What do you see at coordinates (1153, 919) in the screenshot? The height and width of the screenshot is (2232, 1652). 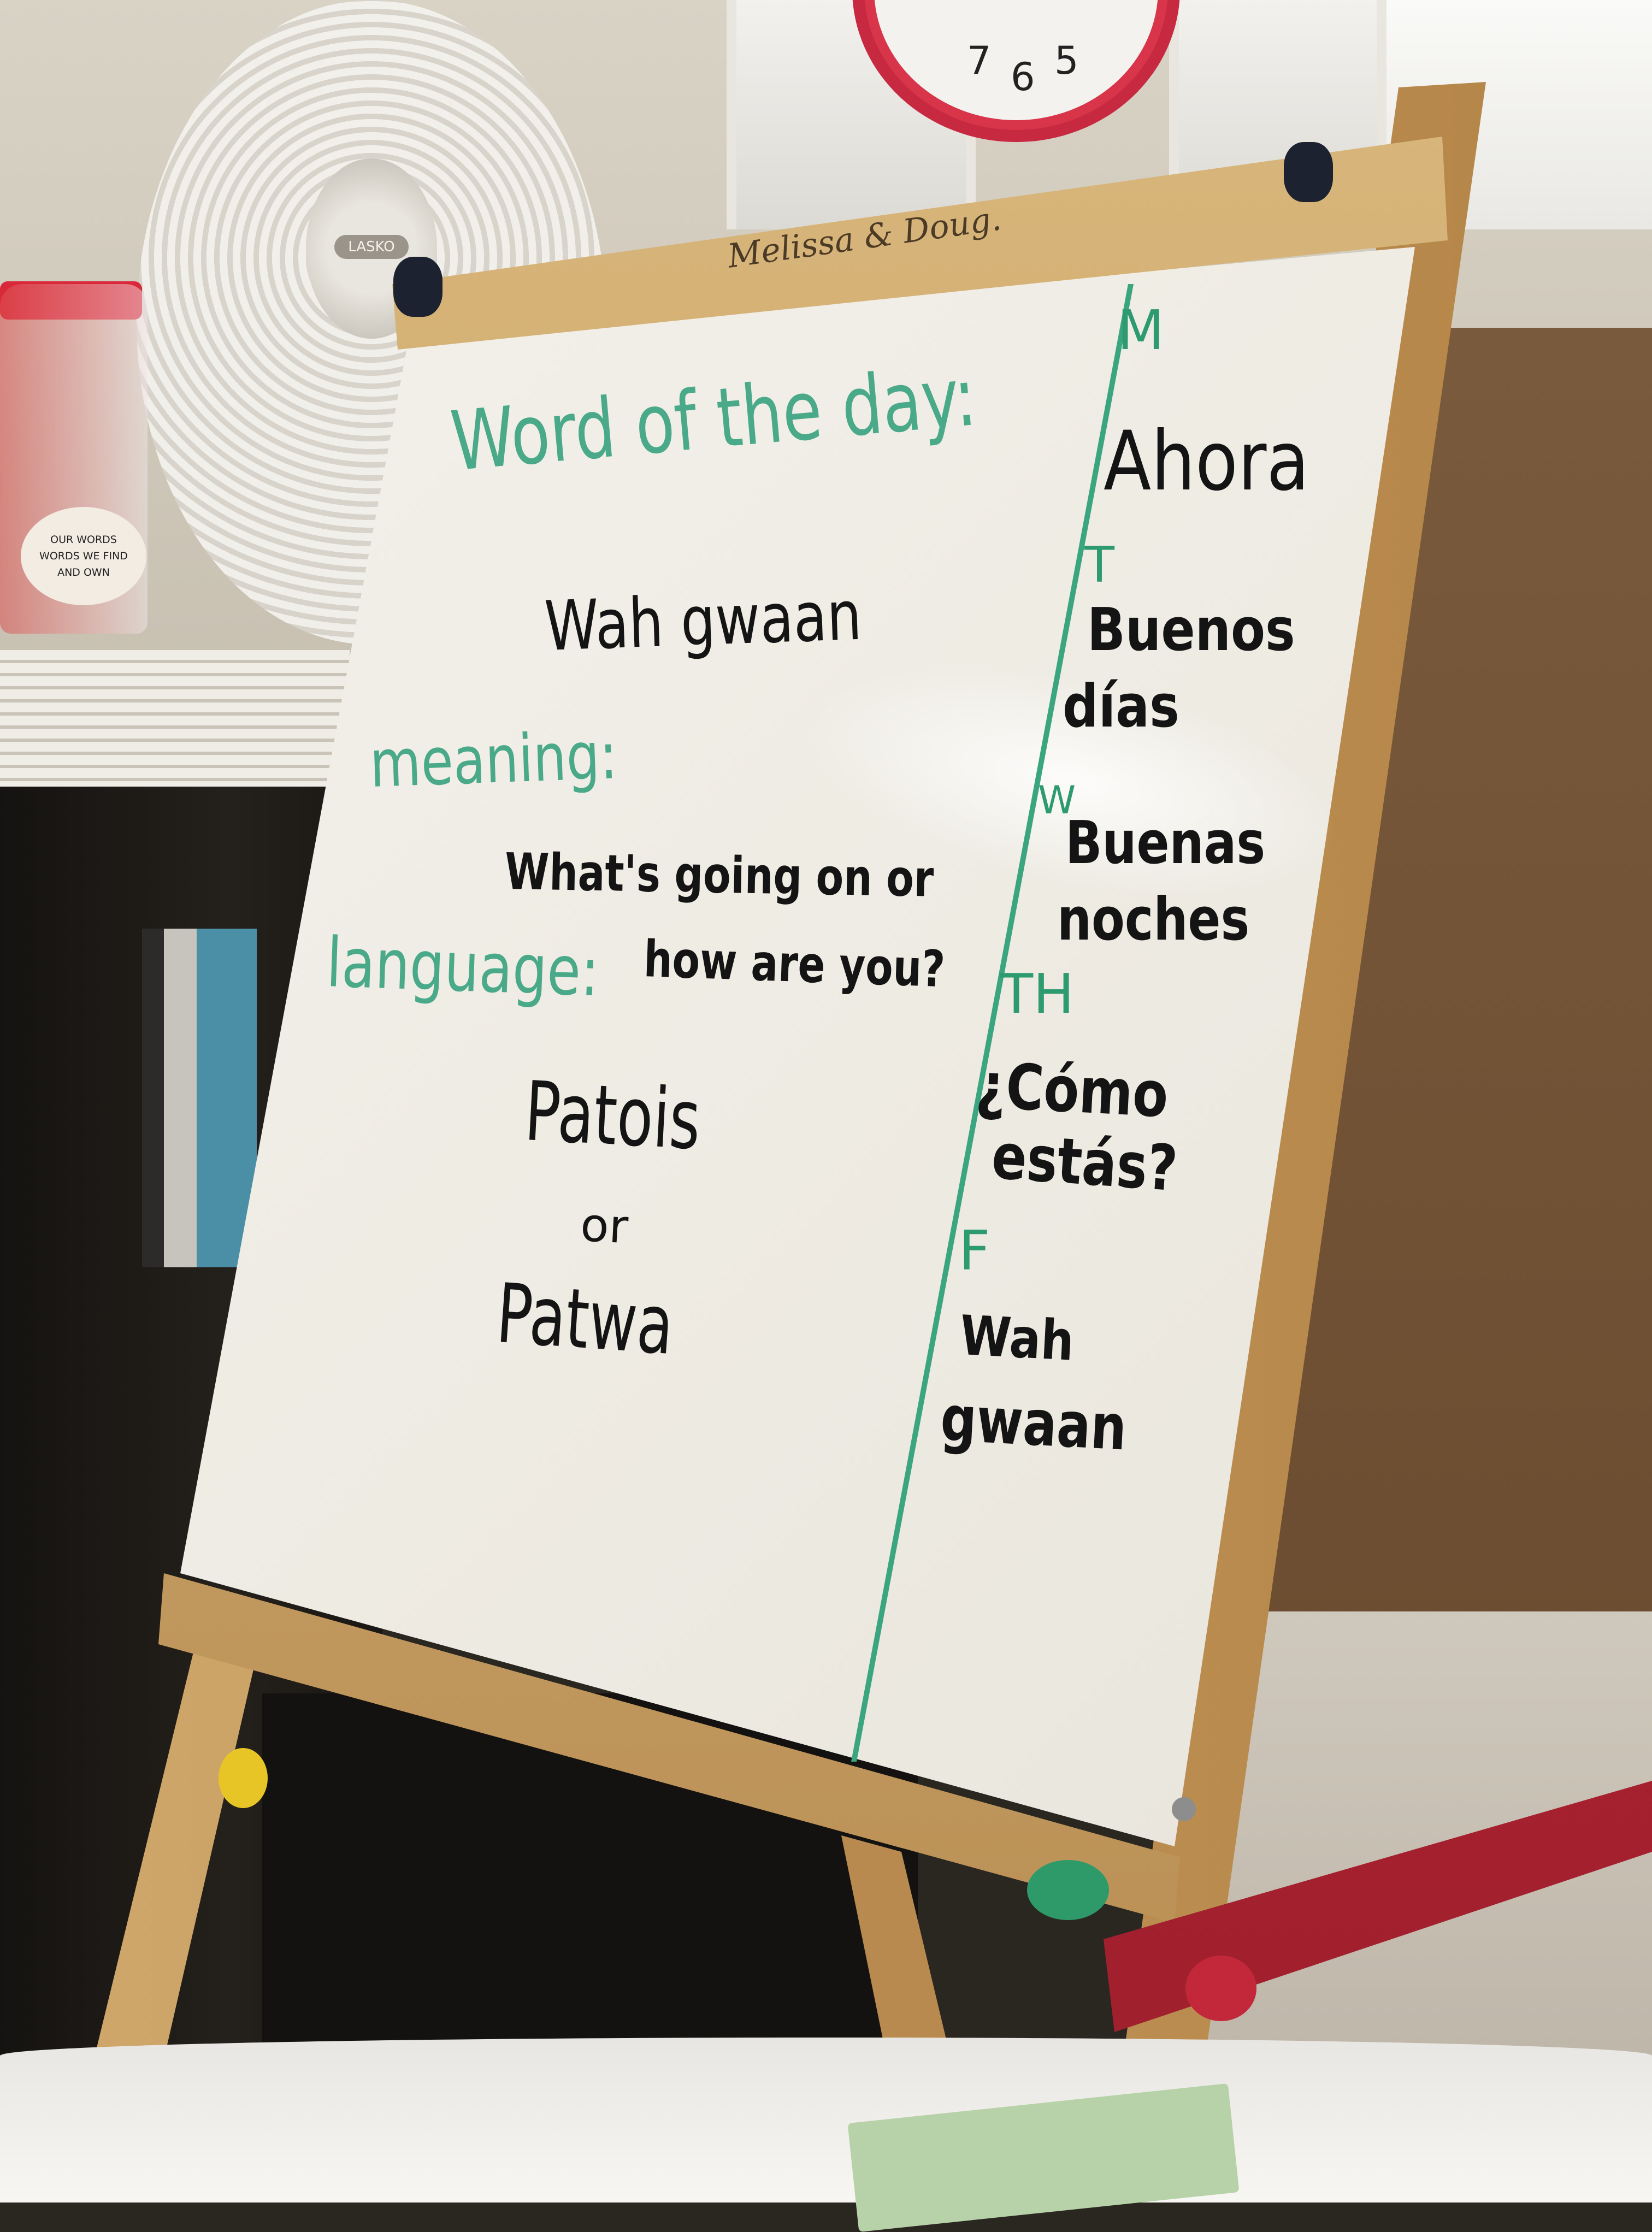 I see `word-wednesday-line-2: noches` at bounding box center [1153, 919].